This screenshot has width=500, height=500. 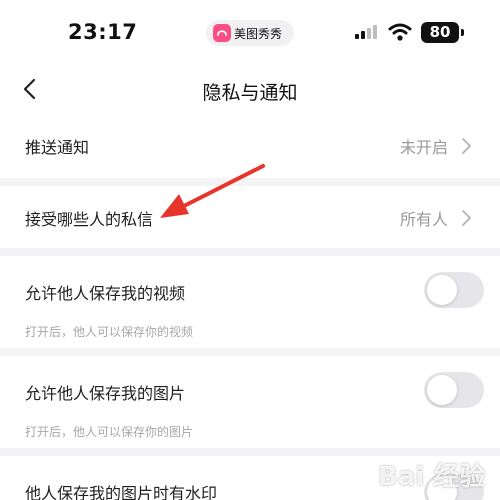 I want to click on setting-label: 接受哪些人的私信, so click(x=89, y=219).